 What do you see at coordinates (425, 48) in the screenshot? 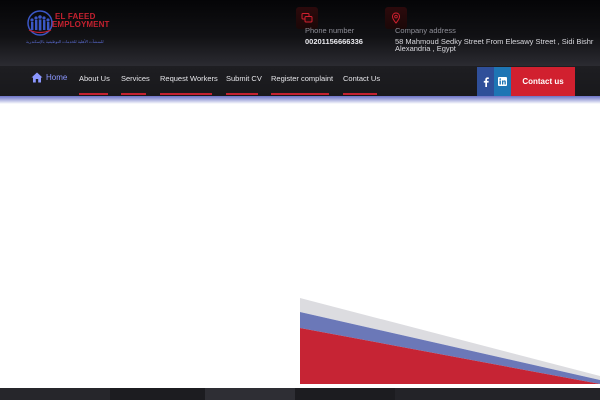
I see `address-line-2: Alexandria , Egypt` at bounding box center [425, 48].